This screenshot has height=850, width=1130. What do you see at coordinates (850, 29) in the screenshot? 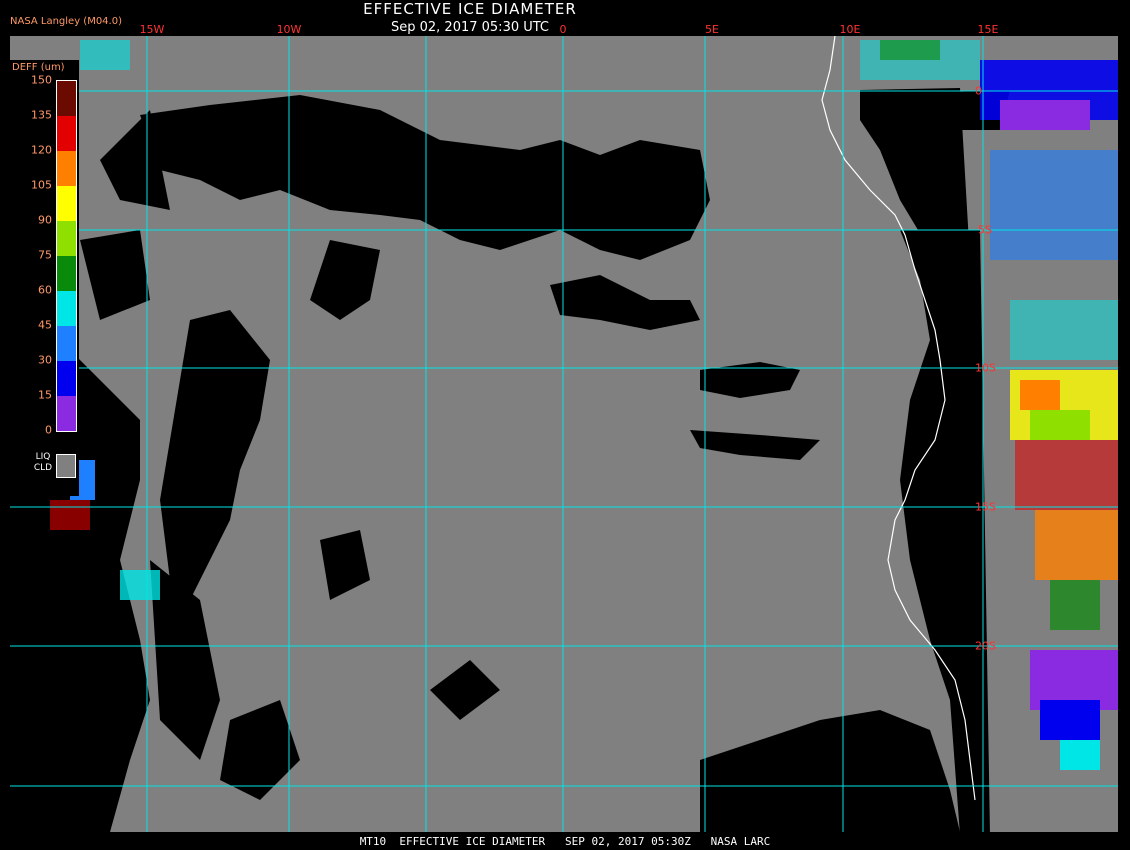
I see `lon-label-10e: 10E` at bounding box center [850, 29].